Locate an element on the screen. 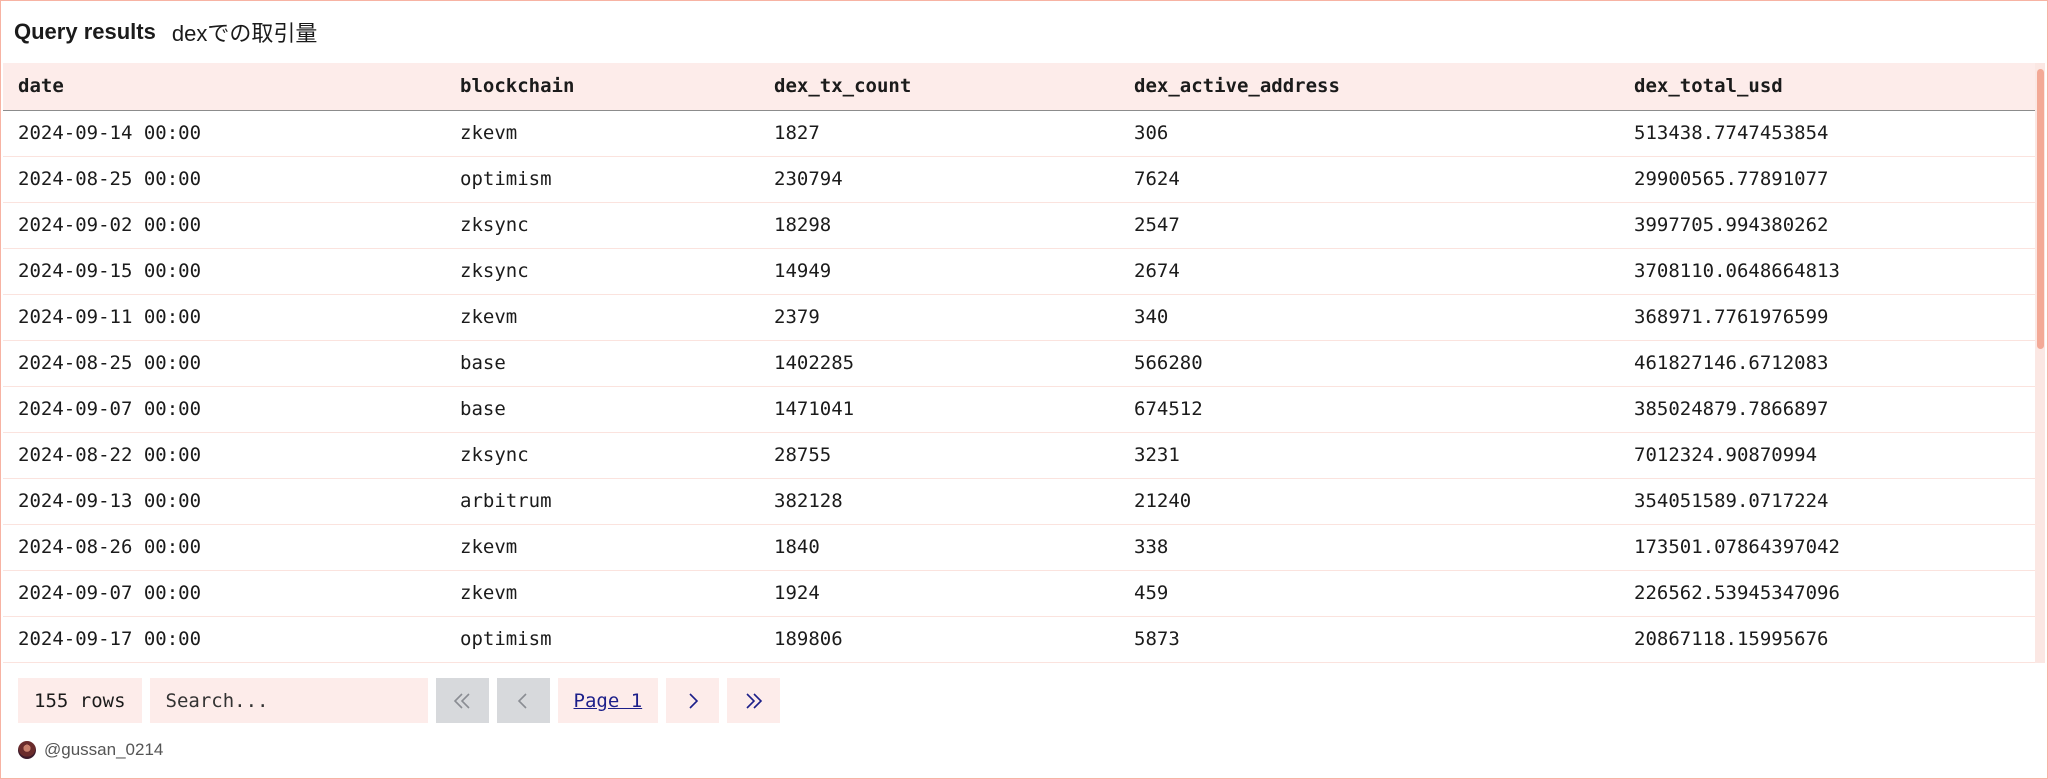 This screenshot has width=2048, height=779. cell-dex-total-usd: 7012324.90870994 is located at coordinates (1726, 455).